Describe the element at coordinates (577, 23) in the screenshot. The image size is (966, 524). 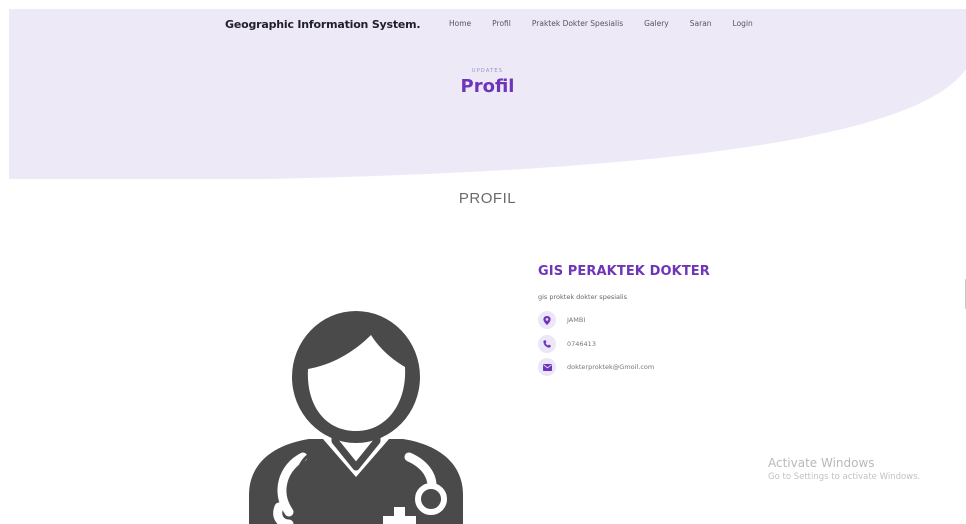
I see `nav-link-praktek-dokter-spesialis: Praktek Dokter Spesialis` at that location.